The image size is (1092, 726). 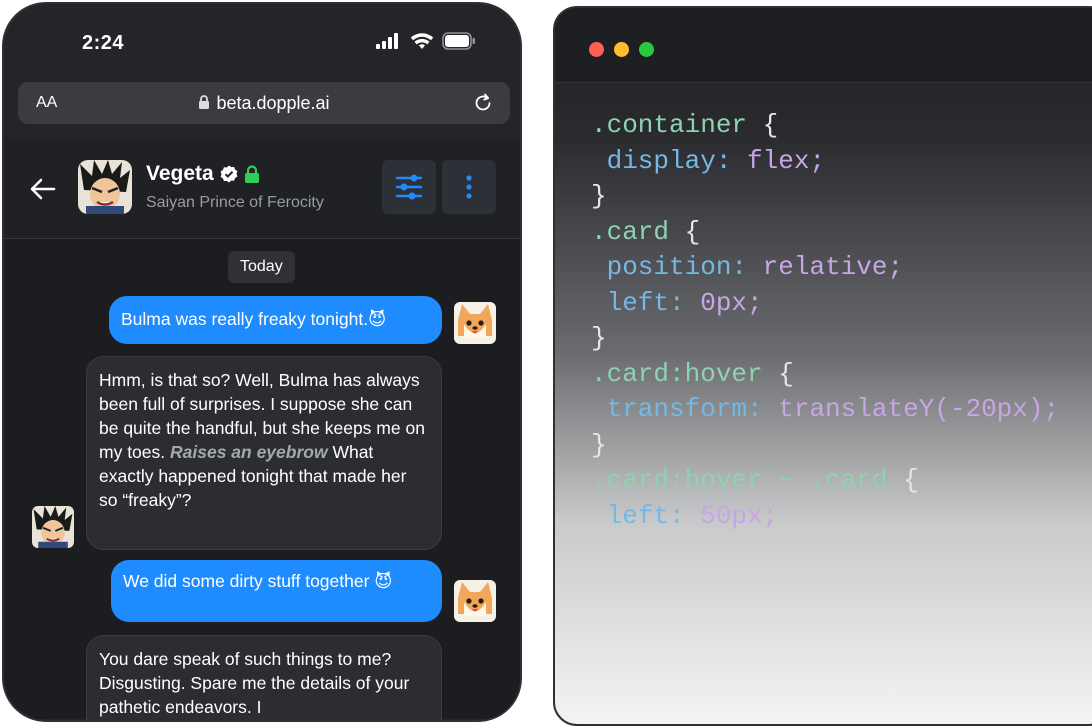 What do you see at coordinates (251, 173) in the screenshot?
I see `lock-icon` at bounding box center [251, 173].